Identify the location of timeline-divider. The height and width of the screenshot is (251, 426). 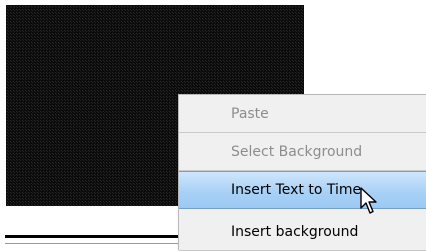
(95, 243).